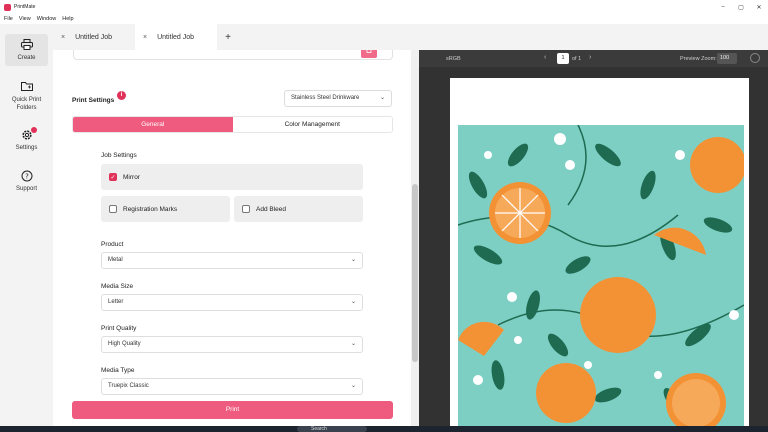 The width and height of the screenshot is (768, 432). What do you see at coordinates (312, 124) in the screenshot?
I see `tab-color-management: Color Management` at bounding box center [312, 124].